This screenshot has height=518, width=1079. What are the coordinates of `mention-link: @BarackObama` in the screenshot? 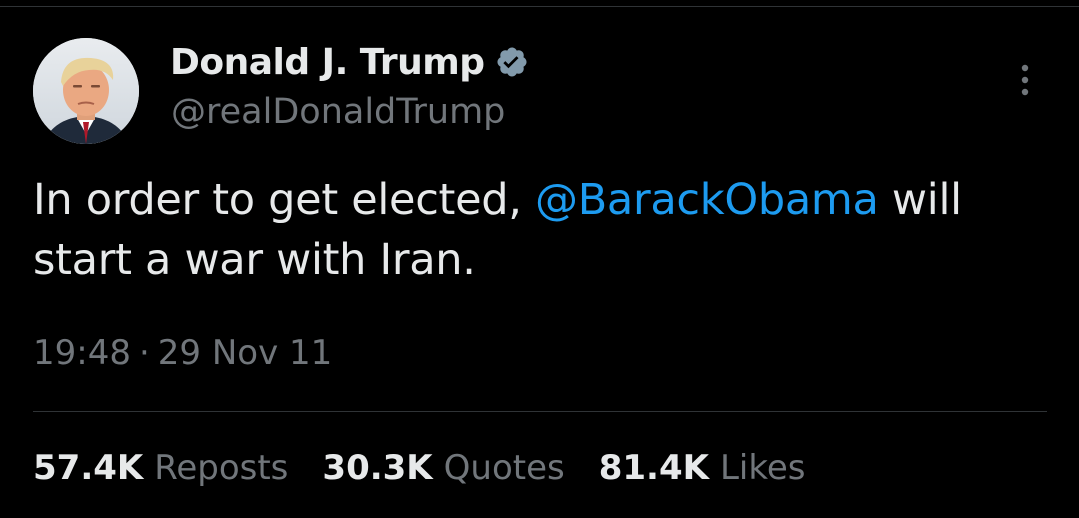 It's located at (707, 200).